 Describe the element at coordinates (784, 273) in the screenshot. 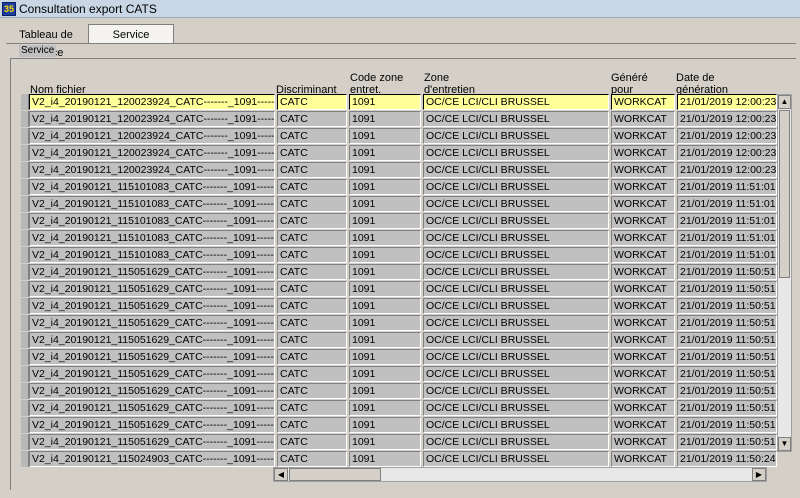

I see `vertical-scrollbar: ▲ ▼` at that location.